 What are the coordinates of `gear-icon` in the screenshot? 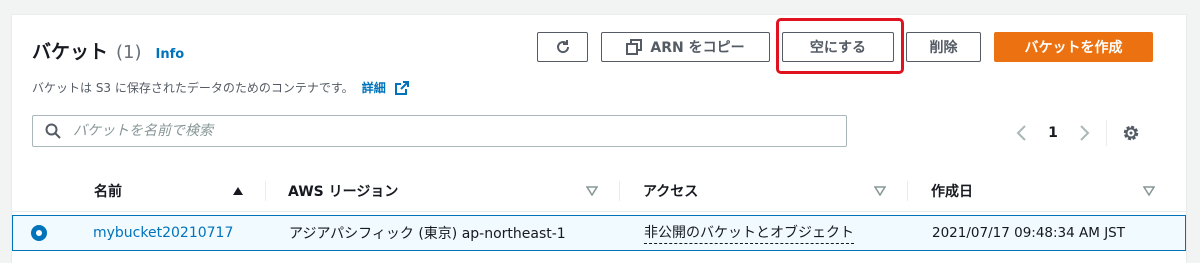 It's located at (1131, 133).